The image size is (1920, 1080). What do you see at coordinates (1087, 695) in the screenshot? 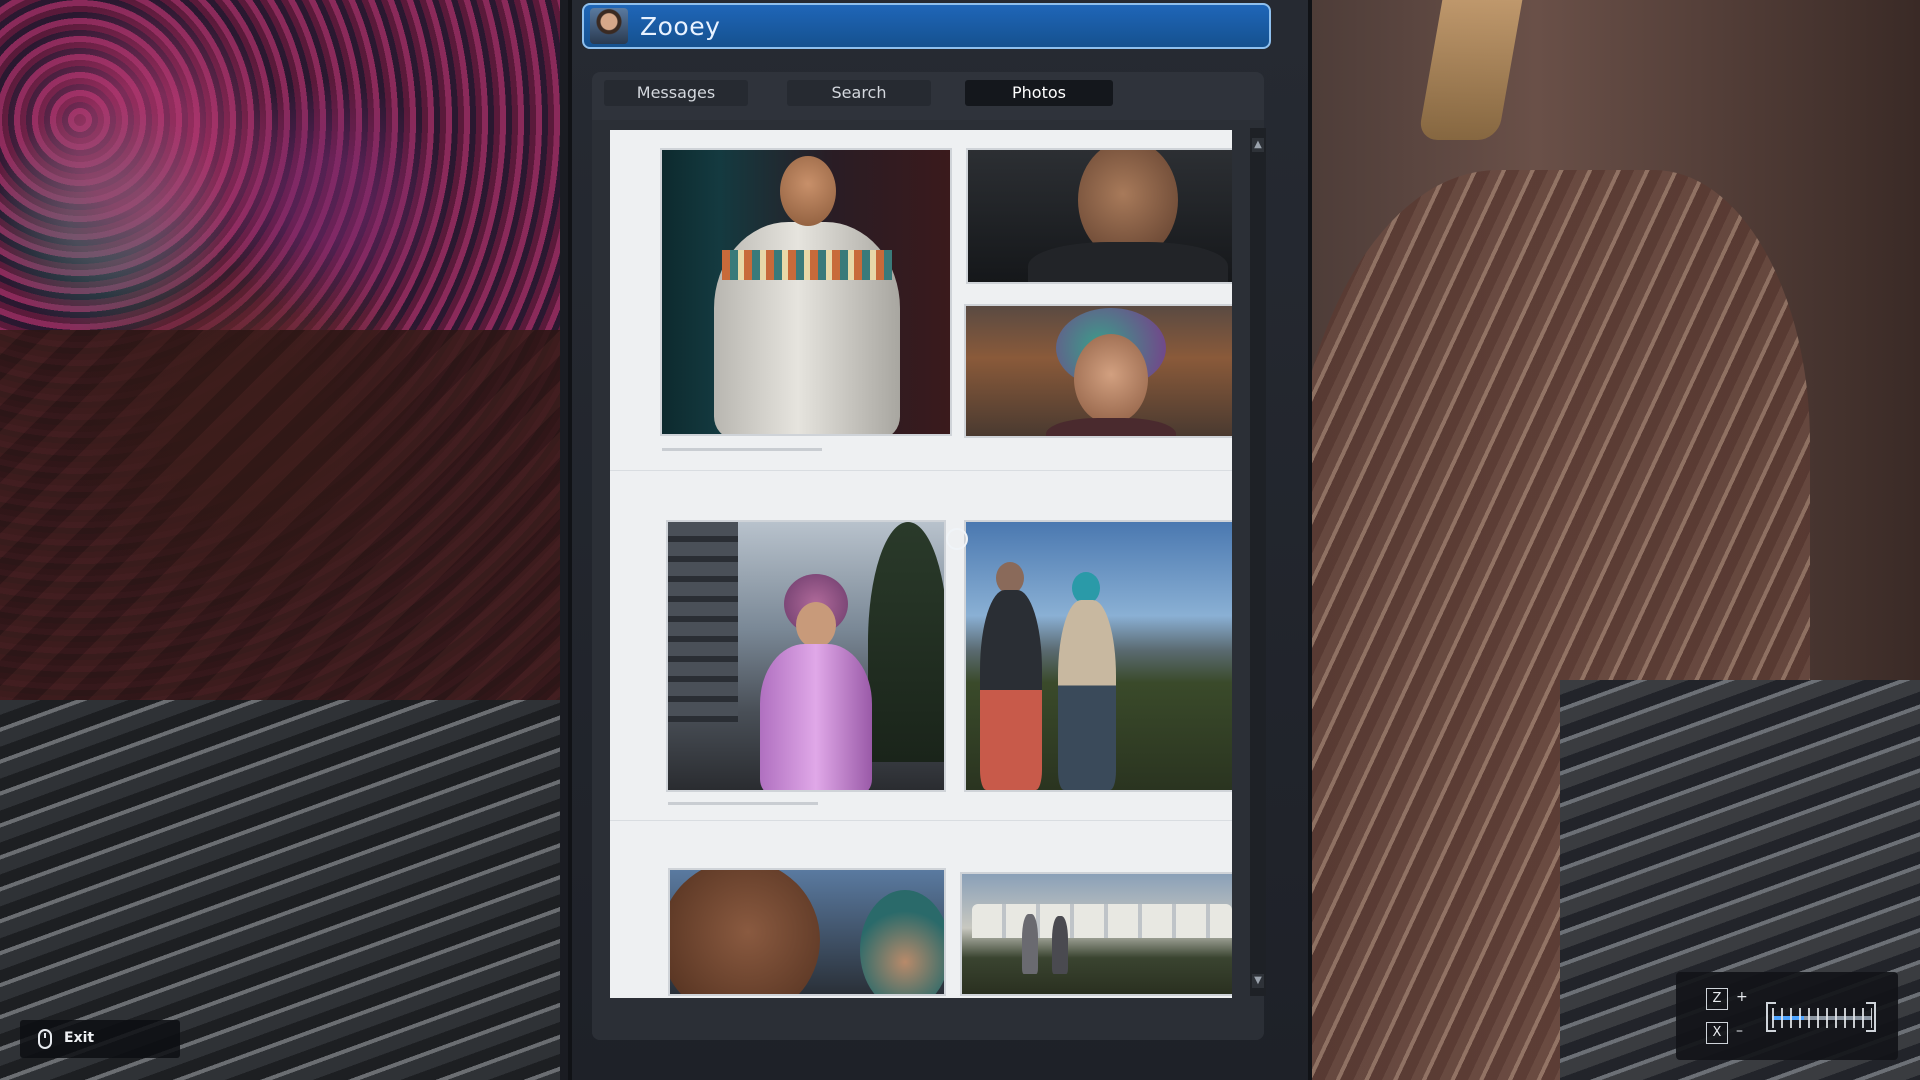
I see `person-right` at bounding box center [1087, 695].